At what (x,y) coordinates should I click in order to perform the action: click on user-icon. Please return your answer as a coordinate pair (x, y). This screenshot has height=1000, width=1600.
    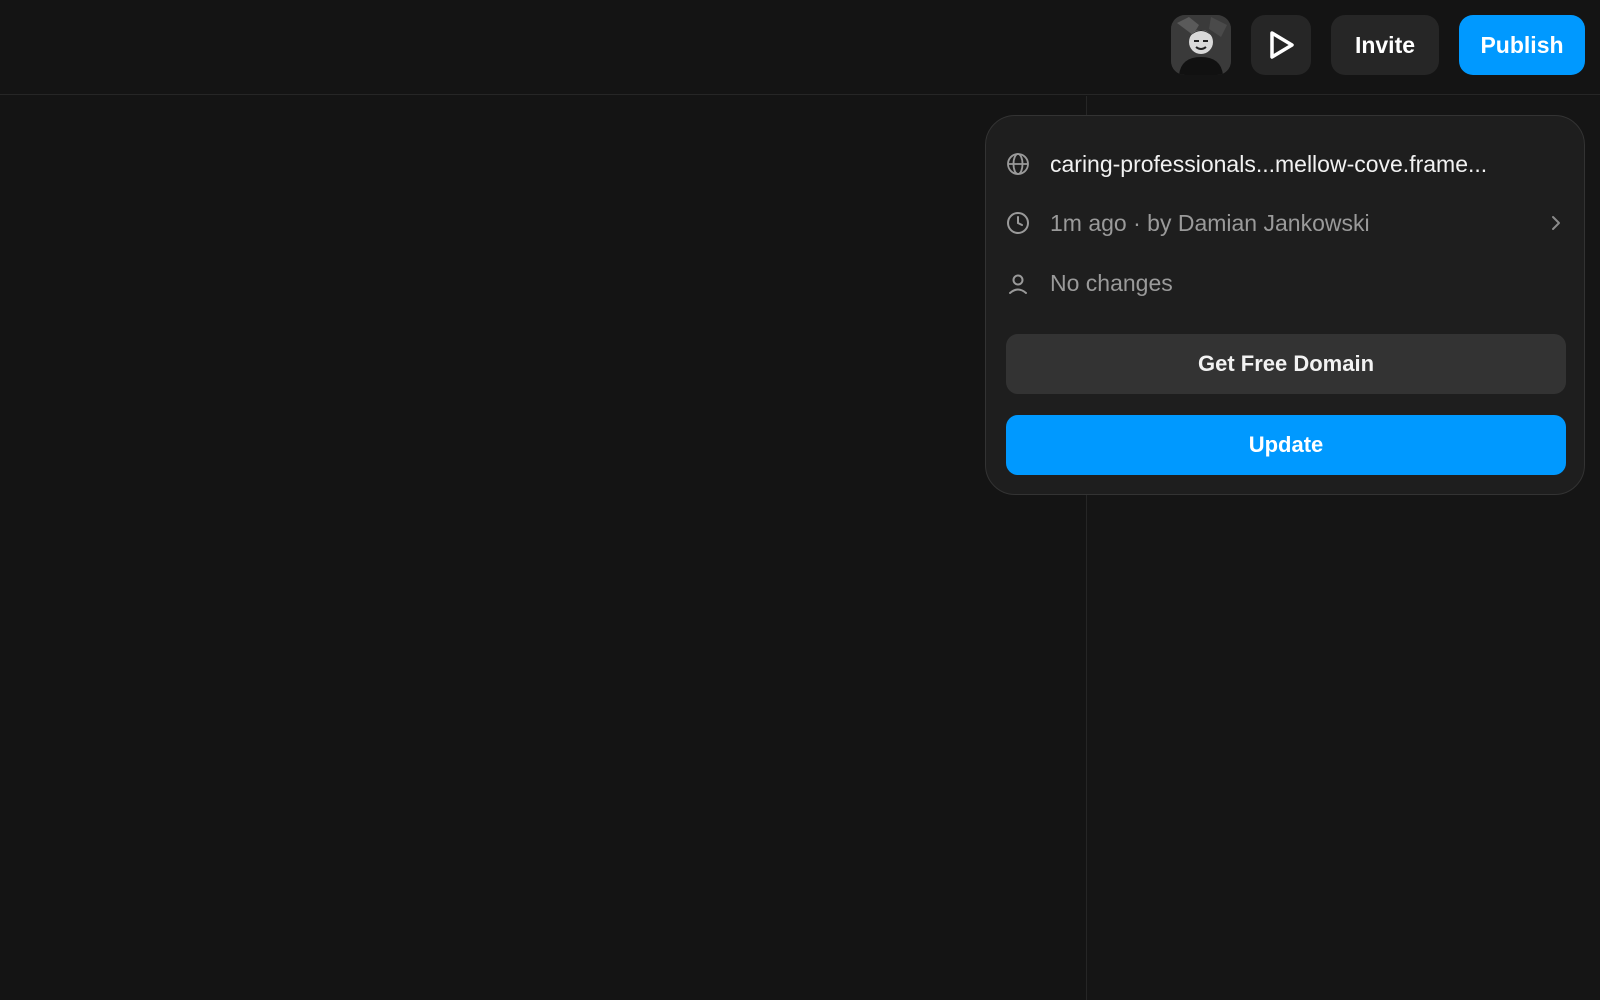
    Looking at the image, I should click on (1018, 283).